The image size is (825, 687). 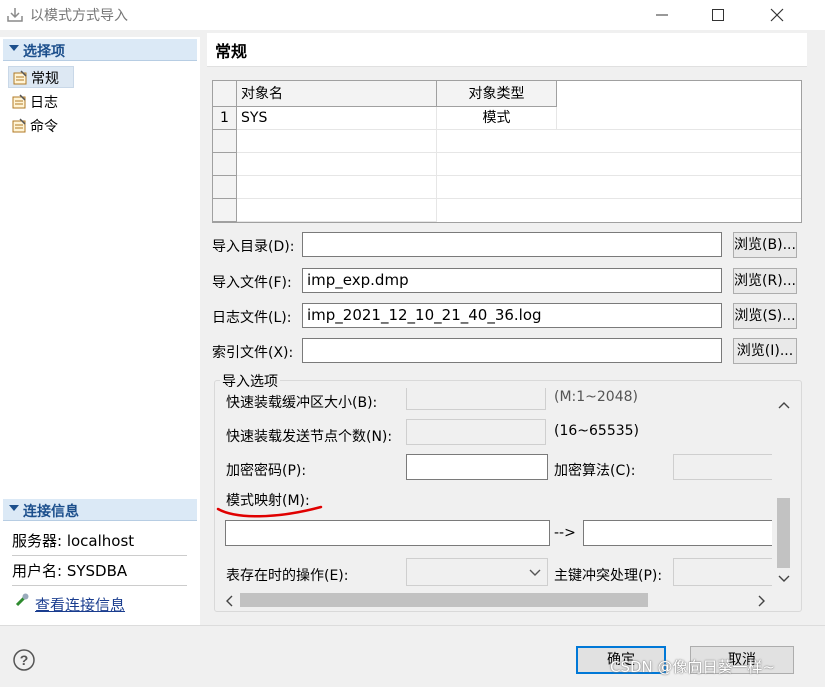 I want to click on fast-buffer-input, so click(x=476, y=399).